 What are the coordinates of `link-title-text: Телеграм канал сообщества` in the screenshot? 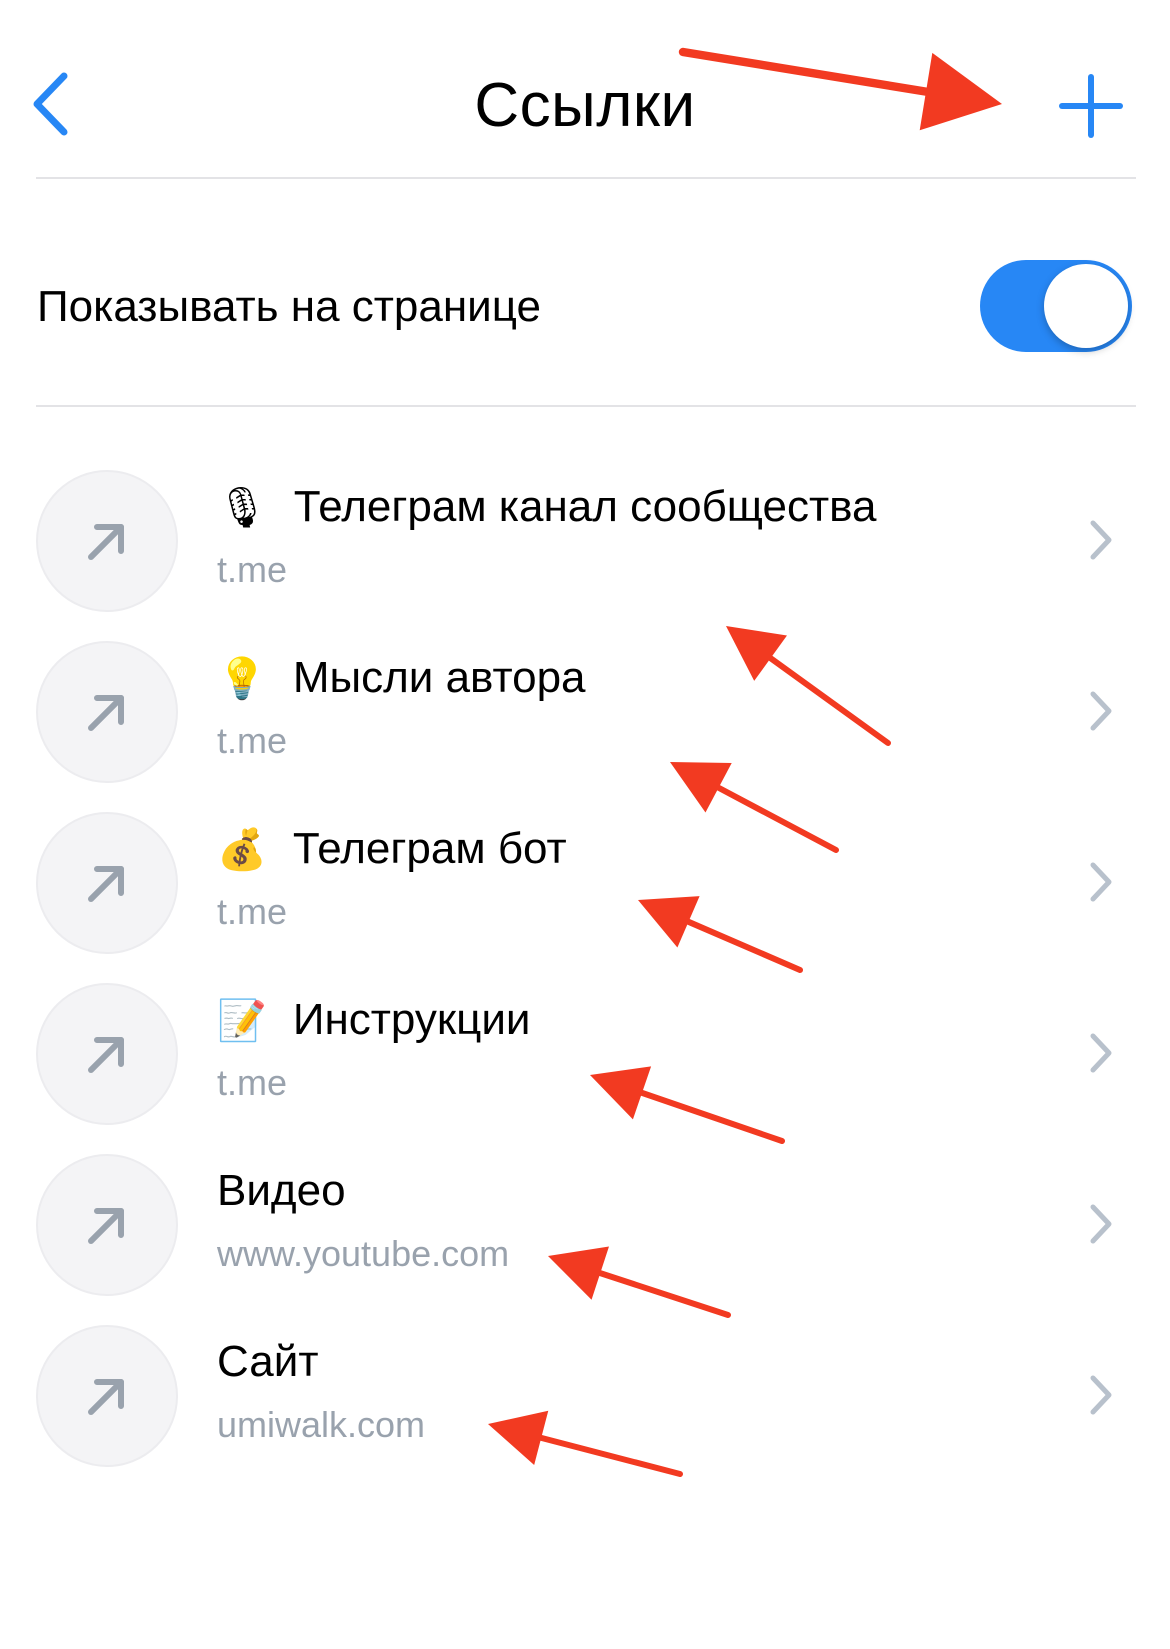 It's located at (585, 506).